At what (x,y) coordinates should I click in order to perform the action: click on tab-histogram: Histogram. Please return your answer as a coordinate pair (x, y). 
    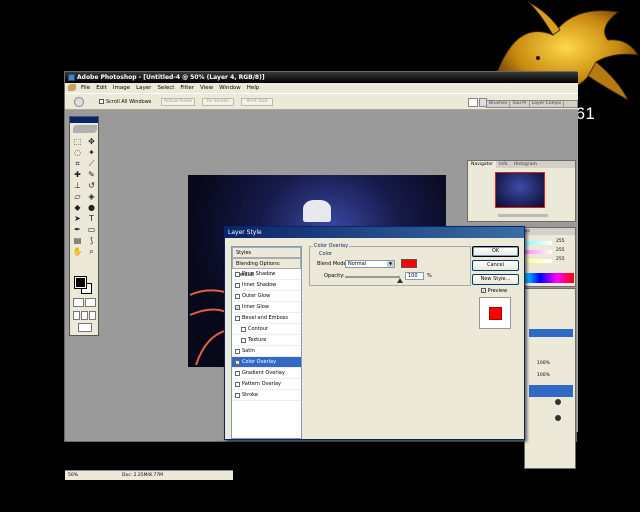
    Looking at the image, I should click on (525, 164).